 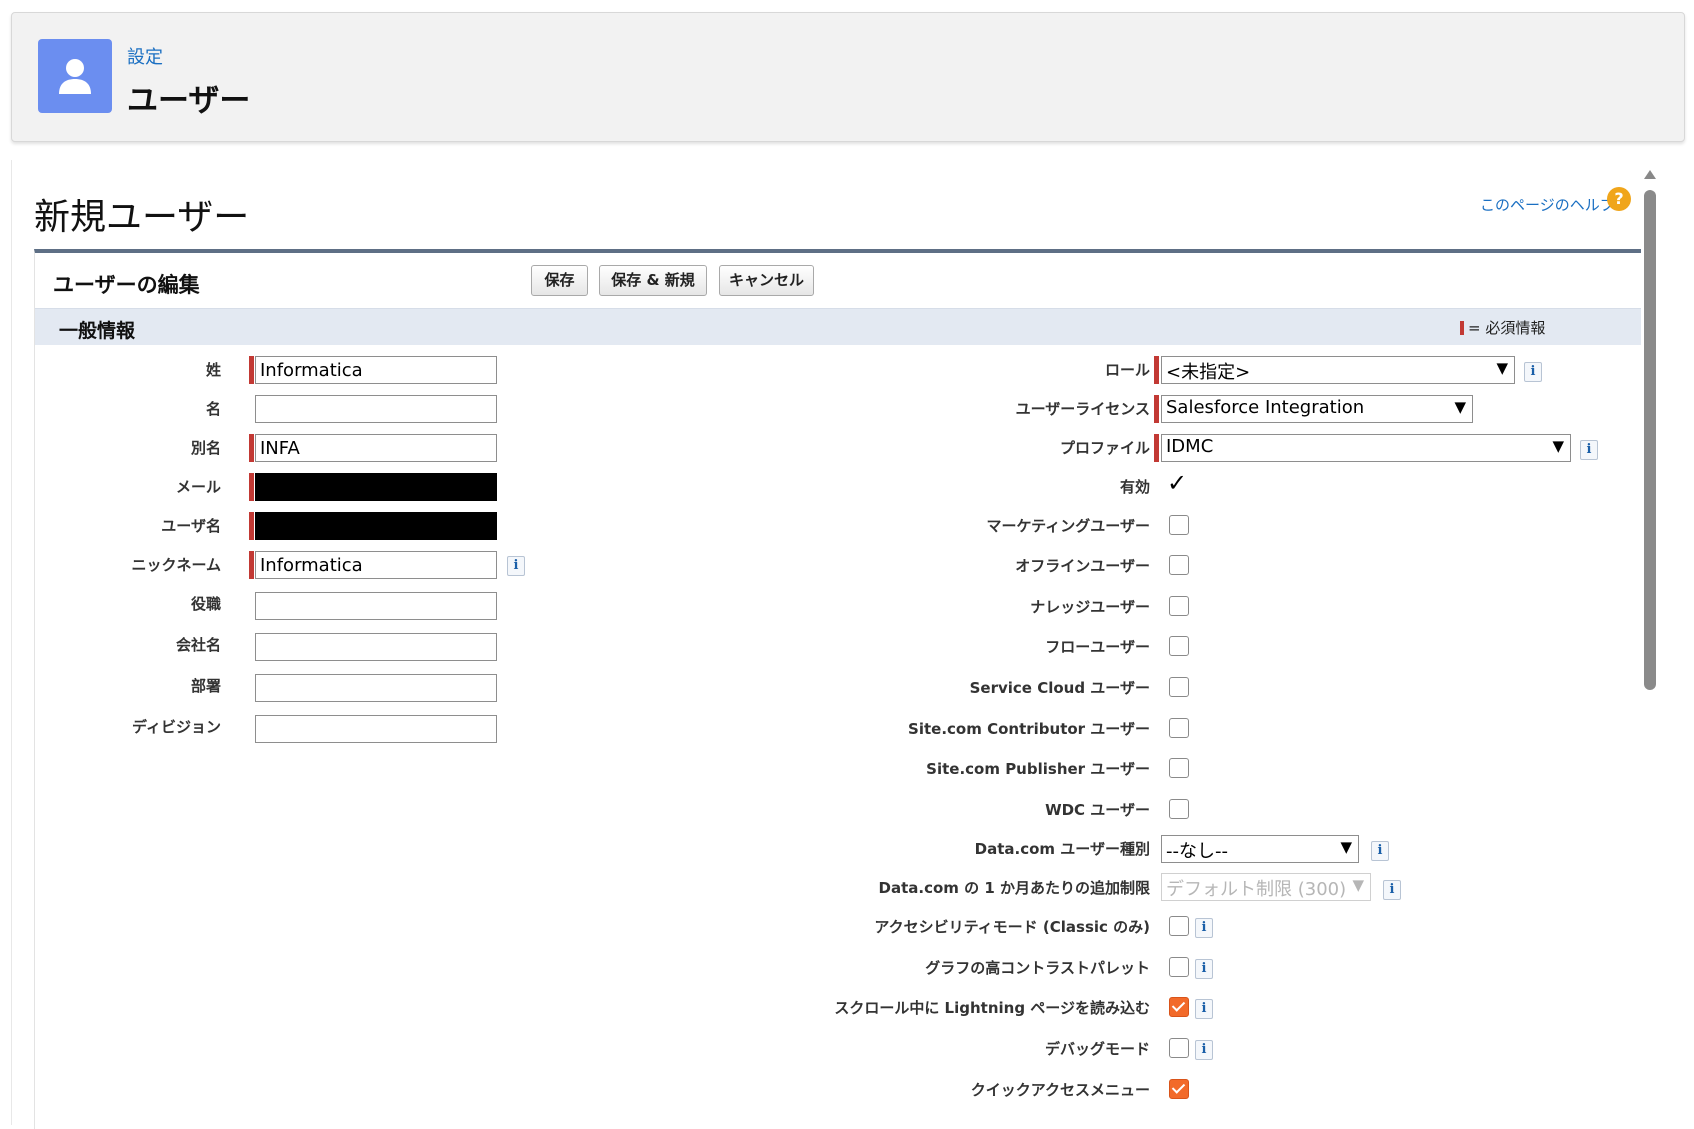 I want to click on label-company: 会社名, so click(x=198, y=645).